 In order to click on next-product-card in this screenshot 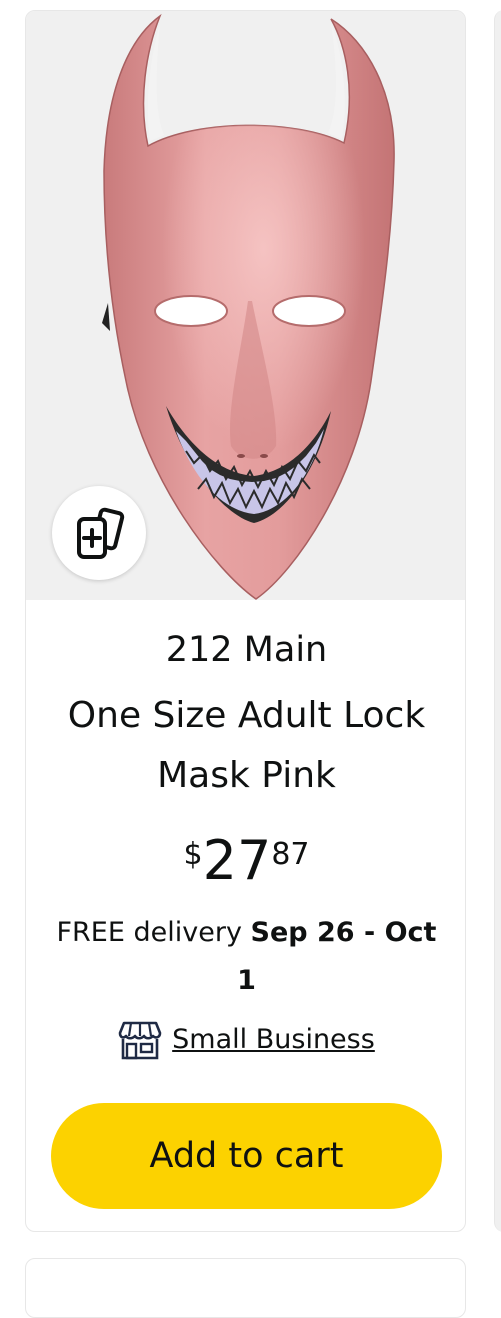, I will do `click(245, 1288)`.